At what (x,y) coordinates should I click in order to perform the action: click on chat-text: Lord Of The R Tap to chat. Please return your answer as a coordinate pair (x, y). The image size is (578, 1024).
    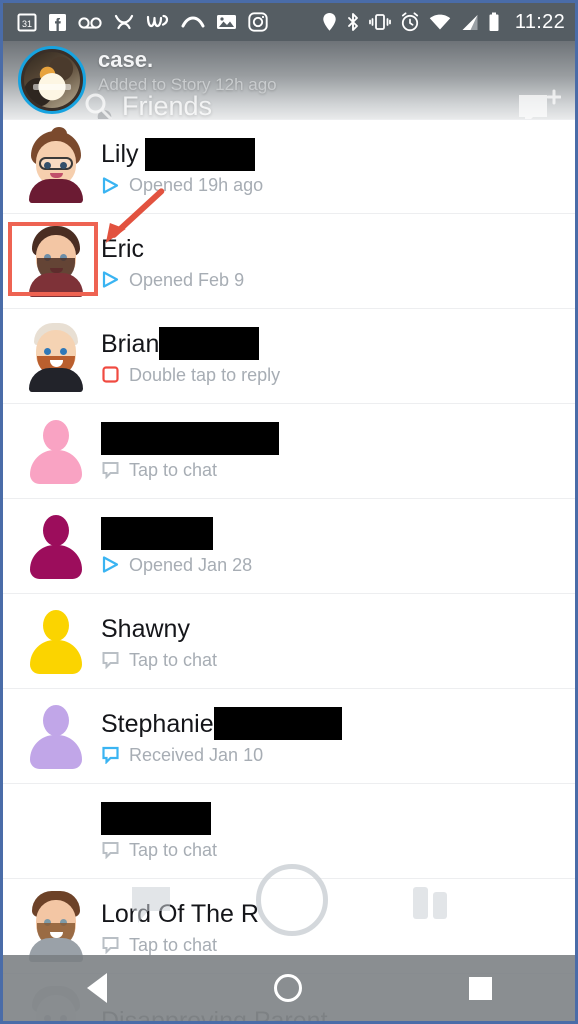
    Looking at the image, I should click on (335, 926).